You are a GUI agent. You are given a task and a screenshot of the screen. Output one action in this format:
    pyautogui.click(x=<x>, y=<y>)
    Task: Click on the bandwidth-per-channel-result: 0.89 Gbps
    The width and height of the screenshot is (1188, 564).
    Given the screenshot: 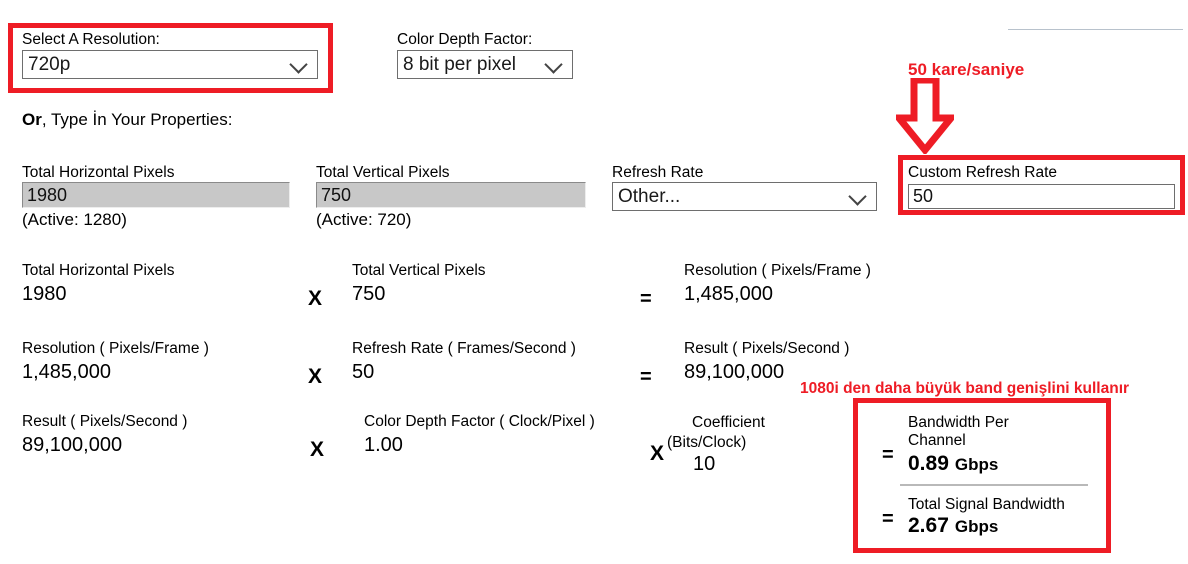 What is the action you would take?
    pyautogui.click(x=953, y=464)
    